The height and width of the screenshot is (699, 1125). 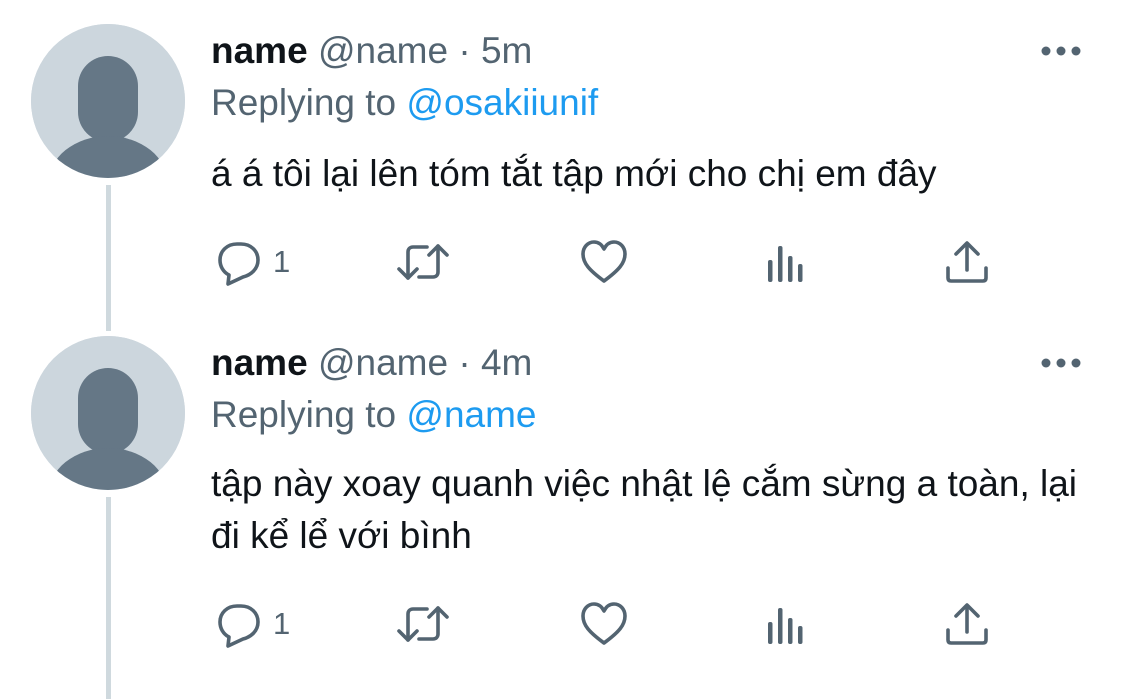 What do you see at coordinates (404, 103) in the screenshot?
I see `replying-to: Replying to @osakiiunif` at bounding box center [404, 103].